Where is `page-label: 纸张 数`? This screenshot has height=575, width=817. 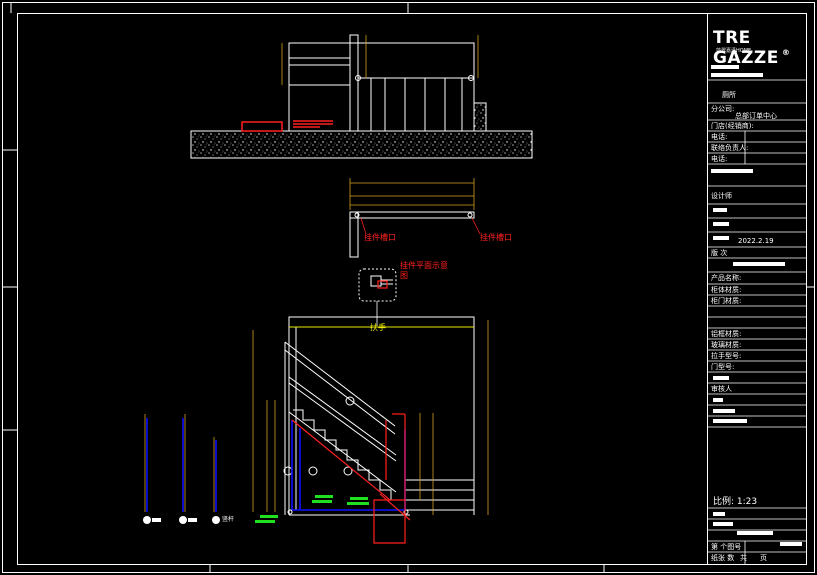
page-label: 纸张 数 is located at coordinates (723, 558).